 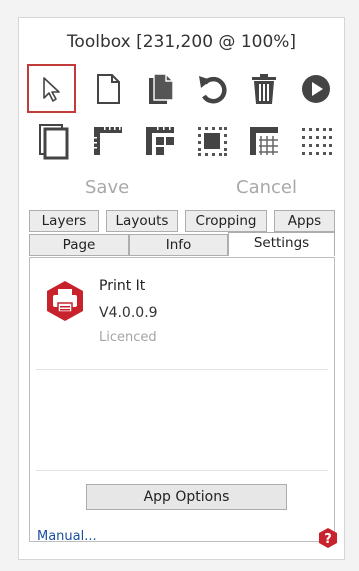 I want to click on tab-layouts: Layouts, so click(x=142, y=221).